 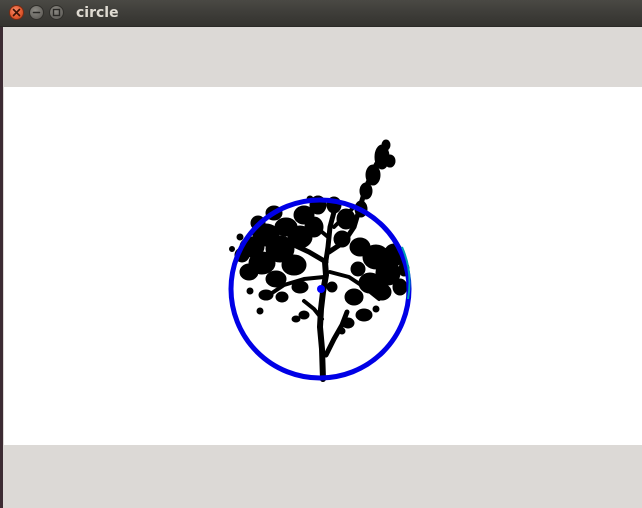 I want to click on toolbar-area, so click(x=321, y=57).